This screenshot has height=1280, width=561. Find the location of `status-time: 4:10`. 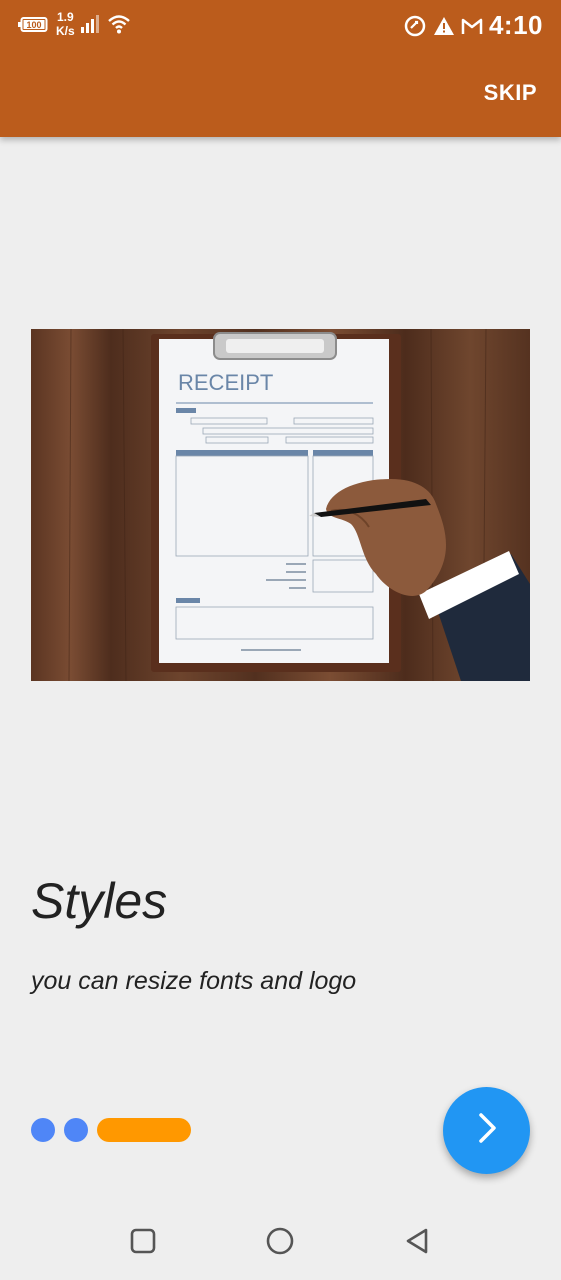

status-time: 4:10 is located at coordinates (515, 25).